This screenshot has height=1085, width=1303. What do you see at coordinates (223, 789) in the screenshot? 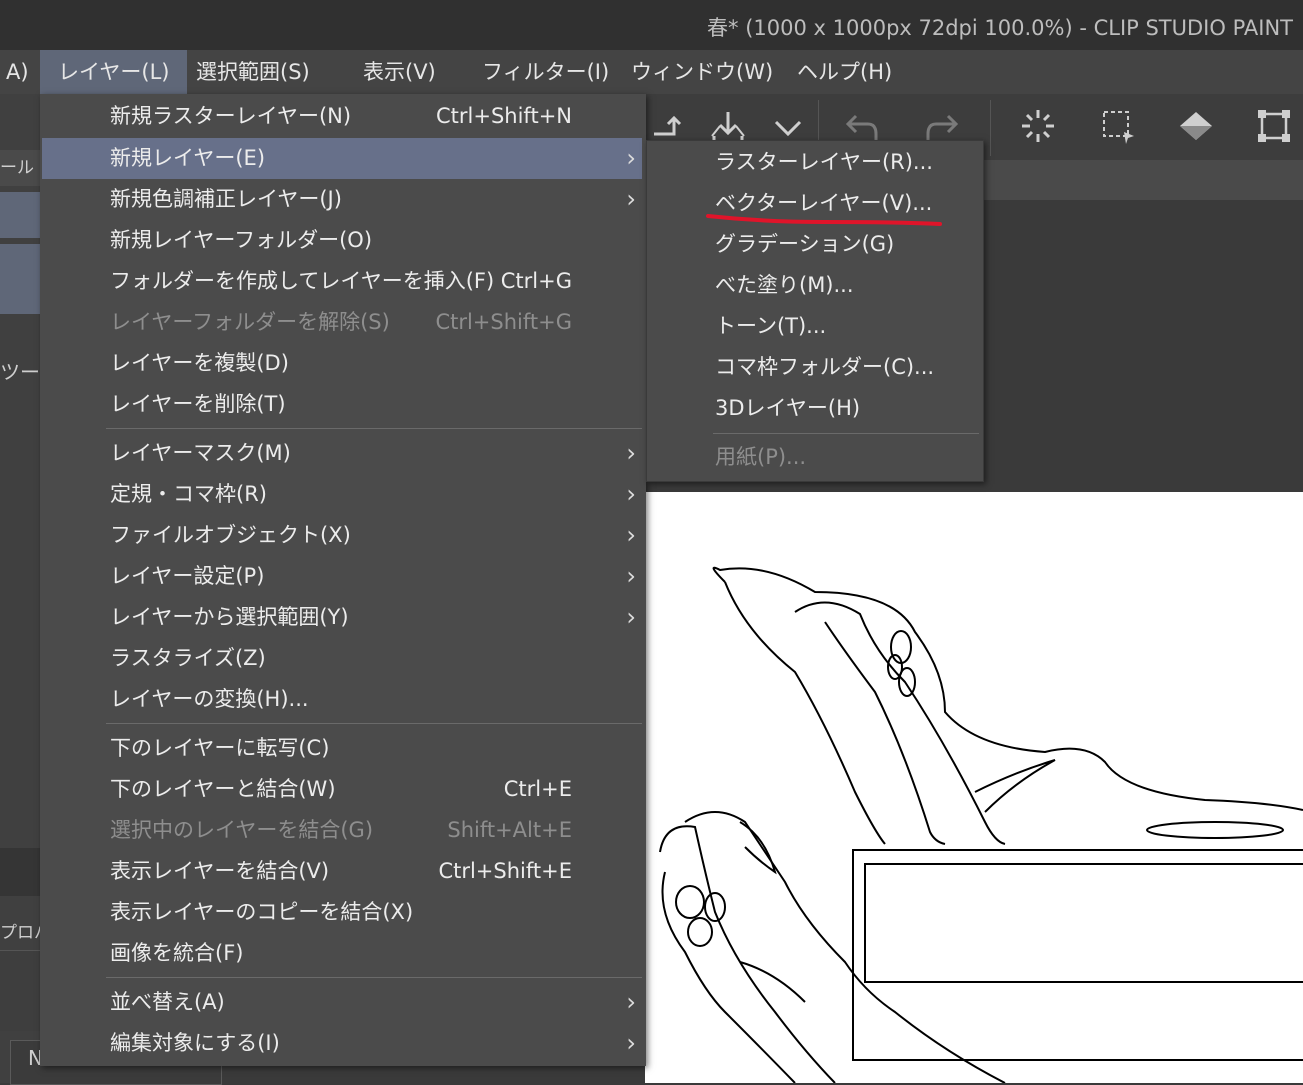
I see `menu-item-label: 下のレイヤーと結合(W)` at bounding box center [223, 789].